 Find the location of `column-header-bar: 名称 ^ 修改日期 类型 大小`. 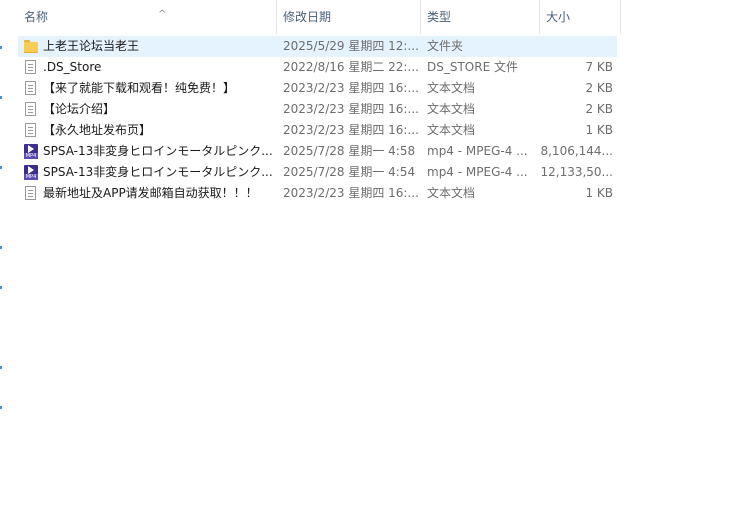

column-header-bar: 名称 ^ 修改日期 类型 大小 is located at coordinates (310, 17).